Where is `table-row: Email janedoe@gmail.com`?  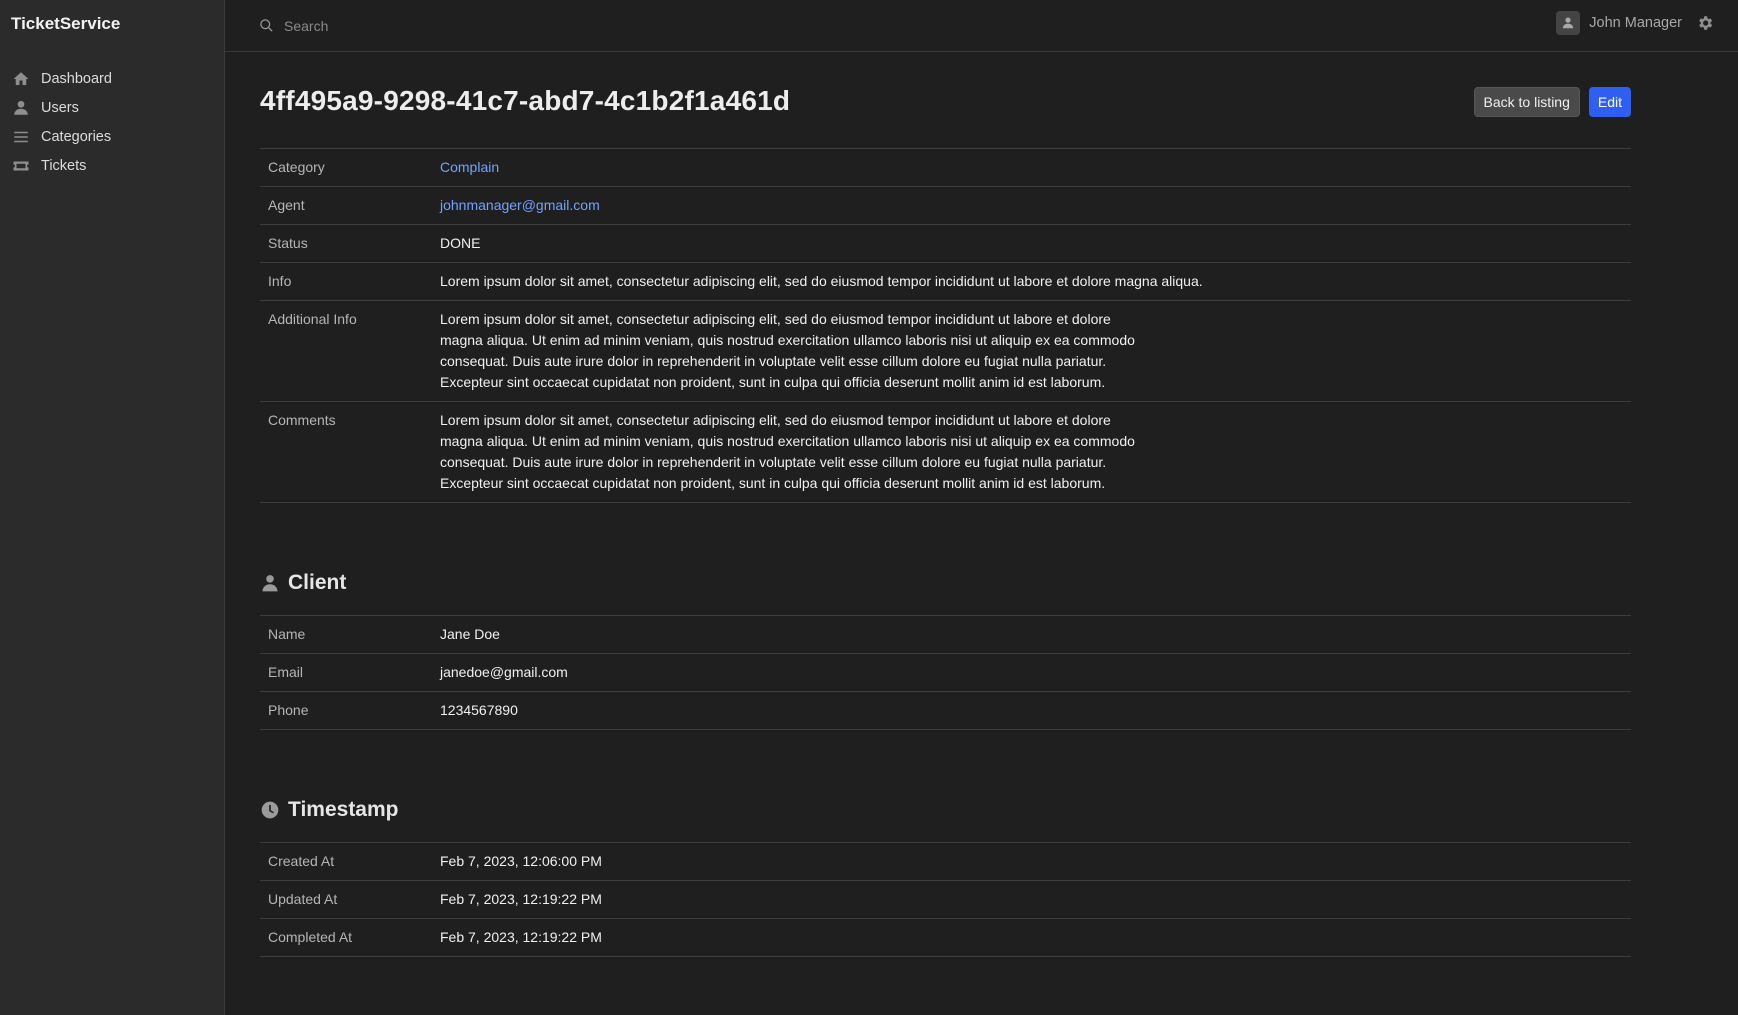 table-row: Email janedoe@gmail.com is located at coordinates (945, 672).